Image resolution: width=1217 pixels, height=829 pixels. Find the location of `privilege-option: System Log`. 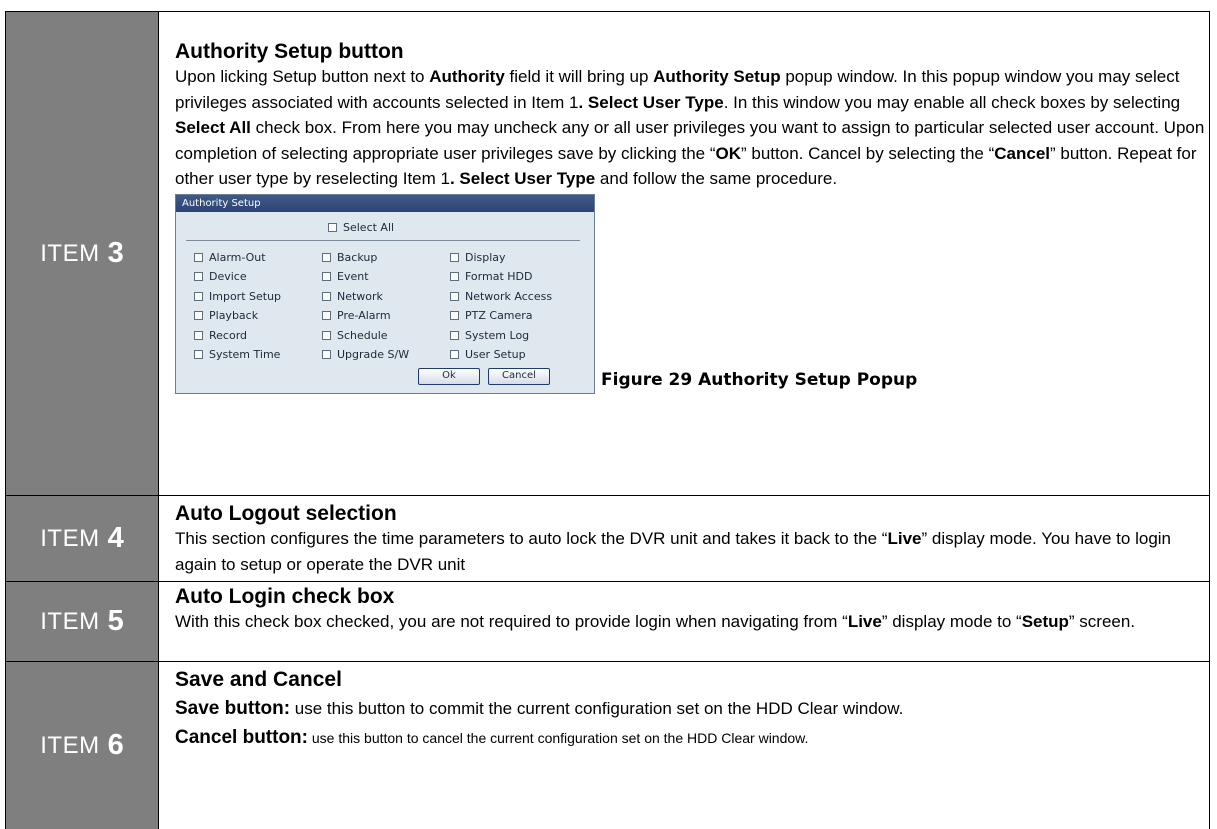

privilege-option: System Log is located at coordinates (525, 335).